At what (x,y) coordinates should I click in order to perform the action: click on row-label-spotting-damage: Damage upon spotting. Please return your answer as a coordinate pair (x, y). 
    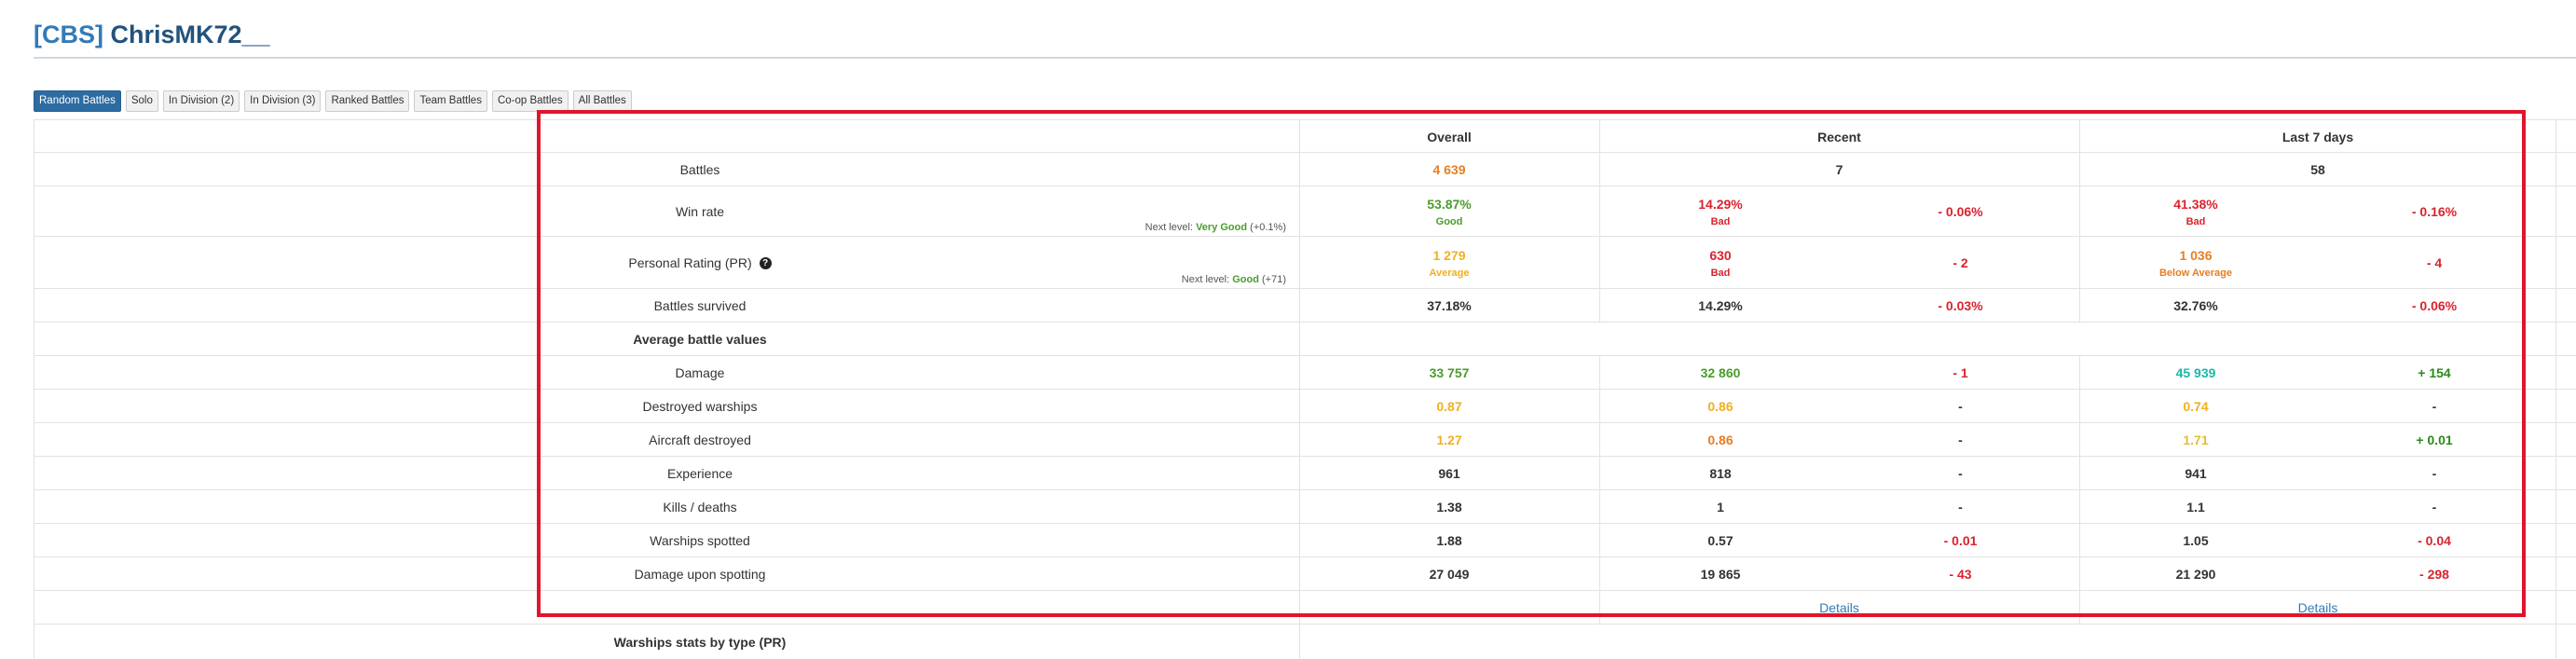
    Looking at the image, I should click on (700, 574).